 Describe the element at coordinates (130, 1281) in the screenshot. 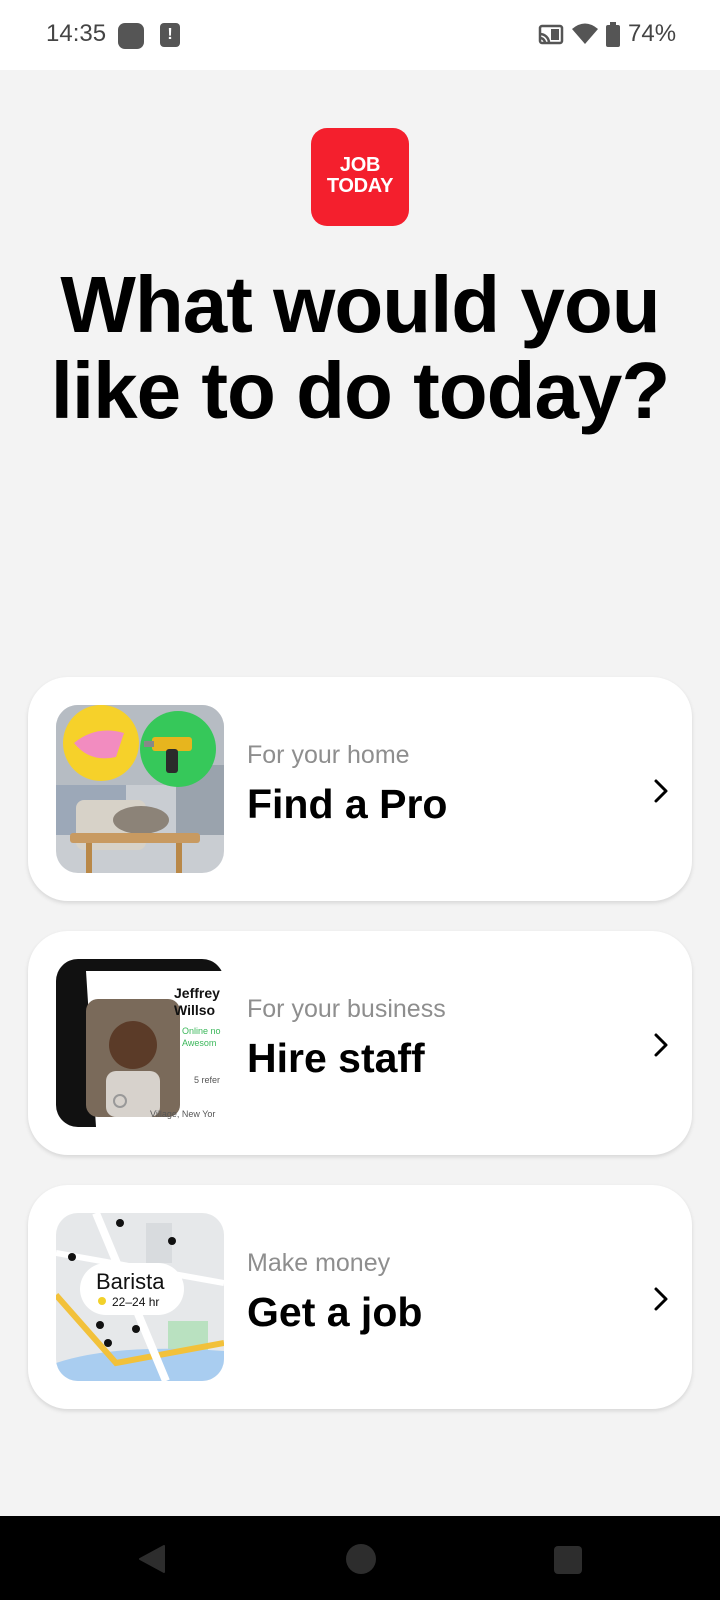

I see `thumb-job-title: Barista` at that location.